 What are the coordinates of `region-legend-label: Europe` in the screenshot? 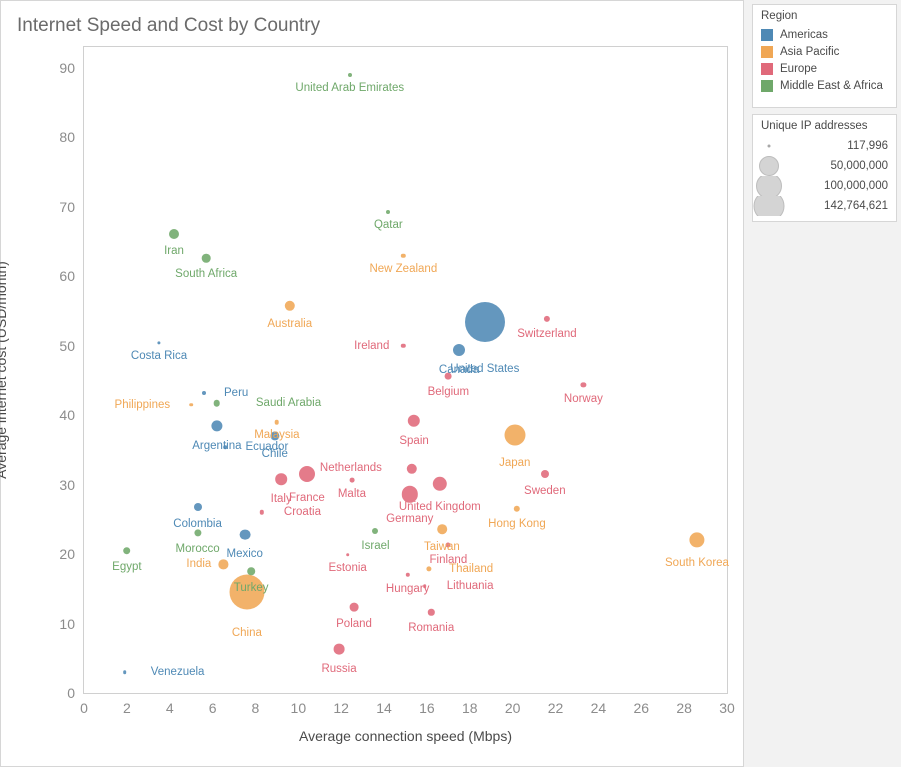 It's located at (799, 68).